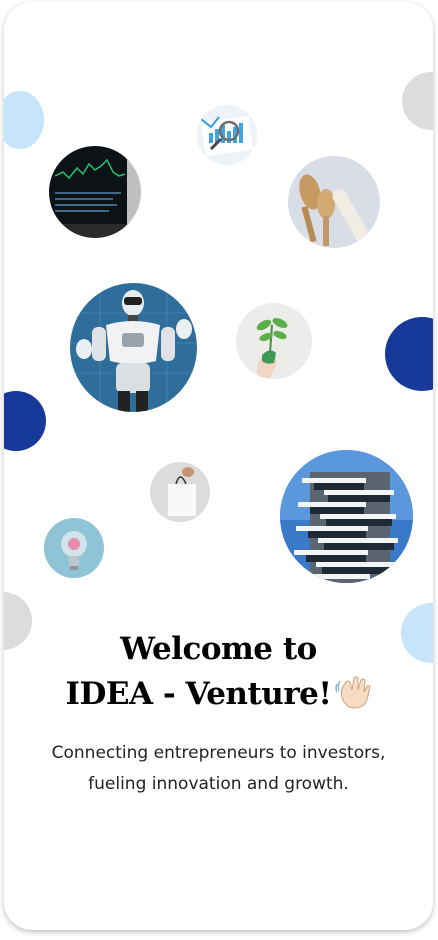  Describe the element at coordinates (218, 649) in the screenshot. I see `welcome-heading-line1: Welcome to` at that location.